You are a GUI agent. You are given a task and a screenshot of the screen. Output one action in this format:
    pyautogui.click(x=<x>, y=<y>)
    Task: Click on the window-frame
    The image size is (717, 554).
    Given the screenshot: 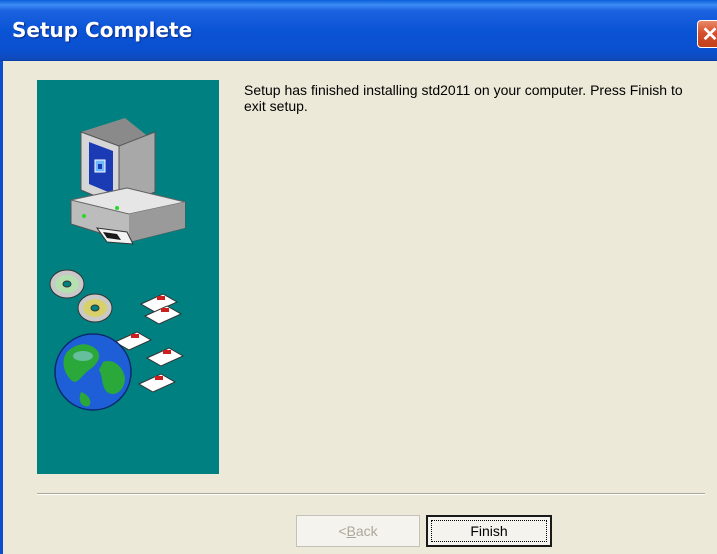 What is the action you would take?
    pyautogui.click(x=1, y=307)
    